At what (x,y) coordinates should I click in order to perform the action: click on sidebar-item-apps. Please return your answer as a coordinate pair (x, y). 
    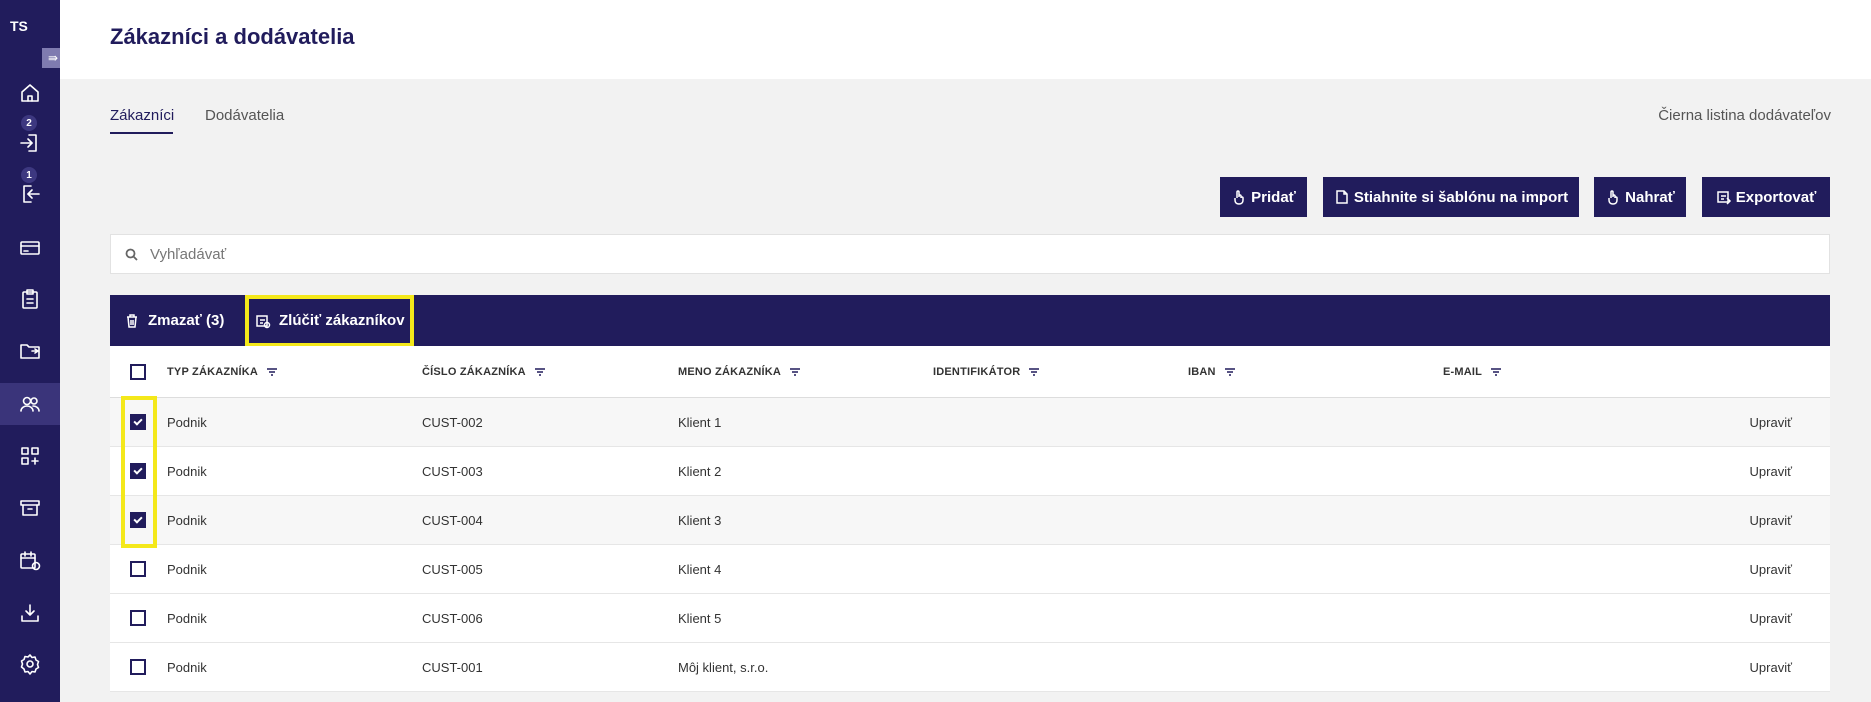
    Looking at the image, I should click on (30, 456).